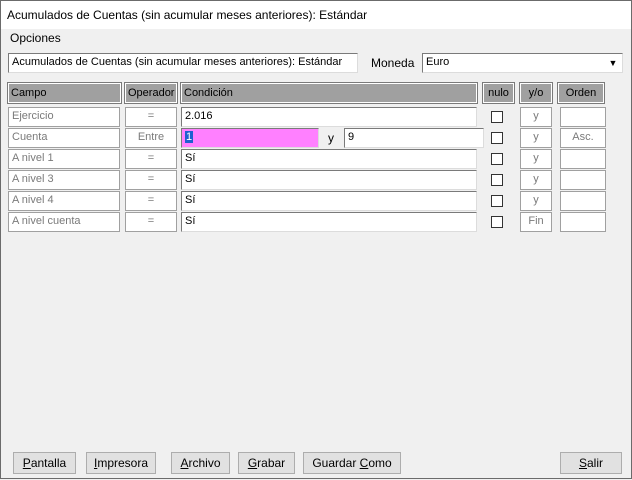 This screenshot has height=480, width=632. I want to click on currency-label: Moneda, so click(393, 63).